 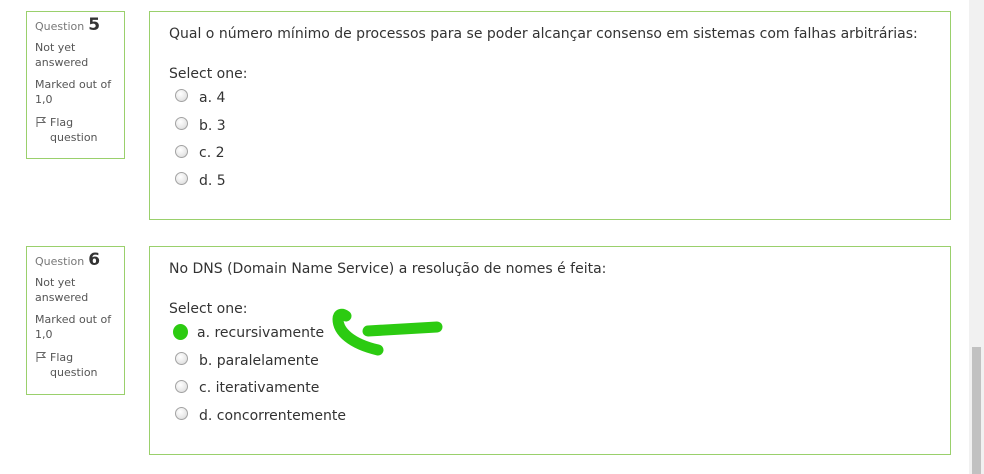 I want to click on answer-option-d: d. concorrentemente, so click(x=550, y=416).